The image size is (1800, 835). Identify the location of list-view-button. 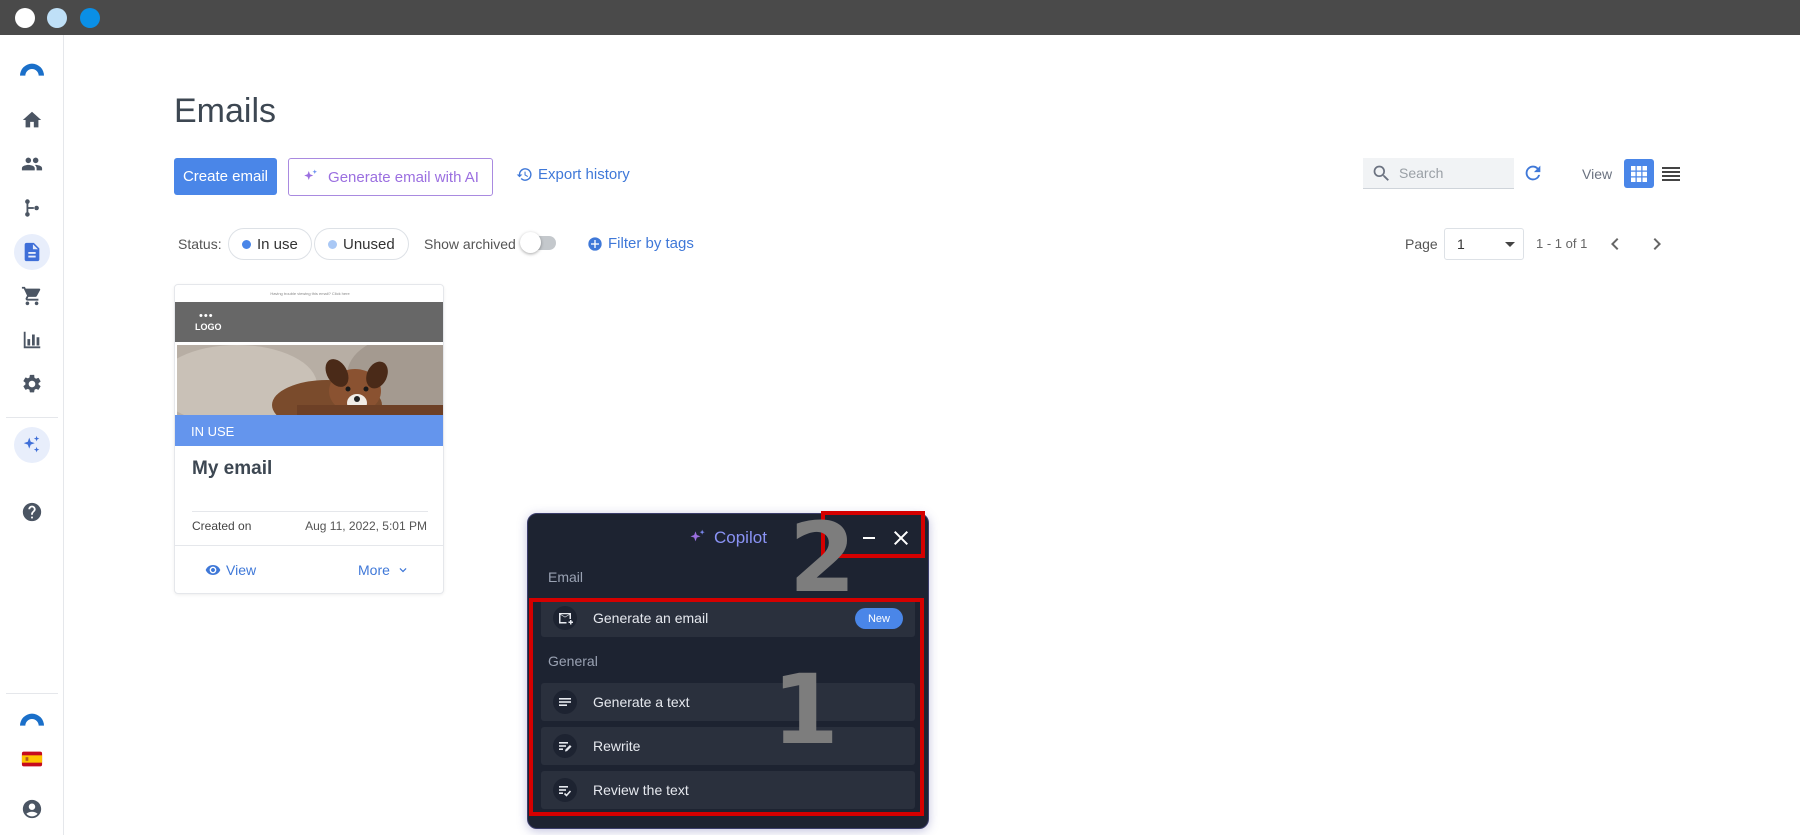
(1671, 173).